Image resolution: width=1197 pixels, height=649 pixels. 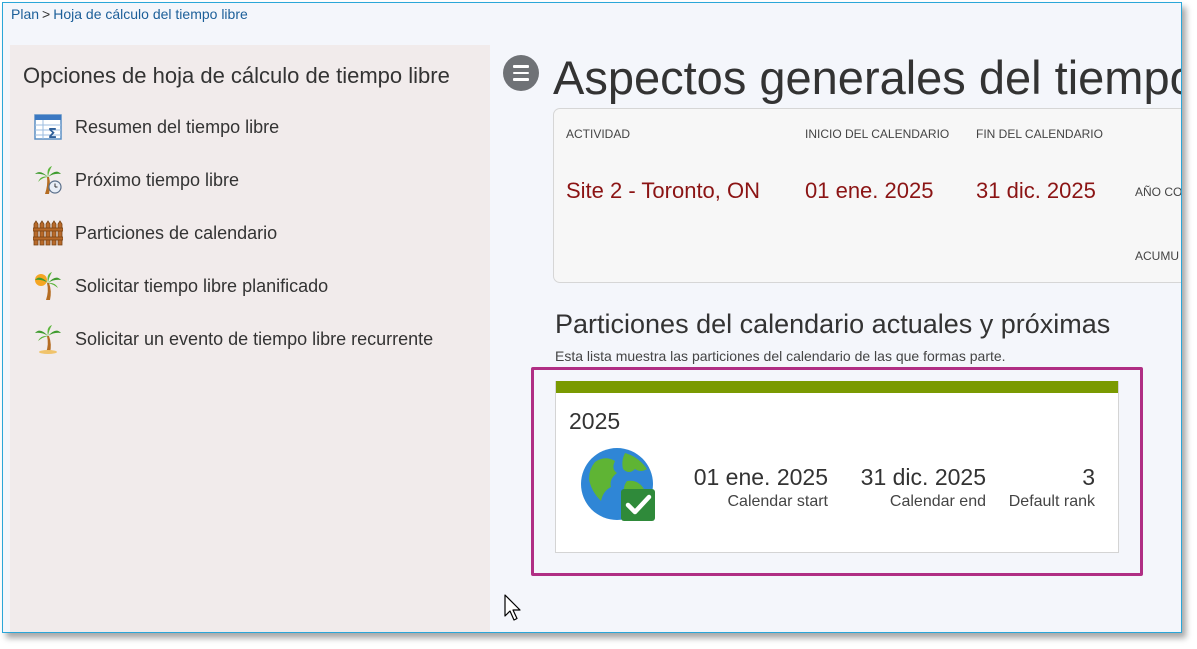 I want to click on partition-start: 01 ene. 2025 Calendar start, so click(x=761, y=487).